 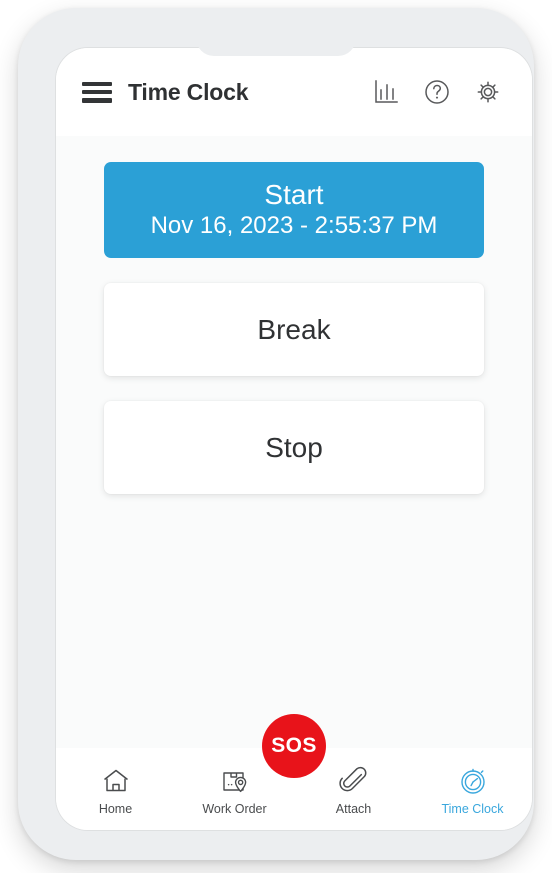 I want to click on nav-label-work-order: Work Order, so click(x=234, y=809).